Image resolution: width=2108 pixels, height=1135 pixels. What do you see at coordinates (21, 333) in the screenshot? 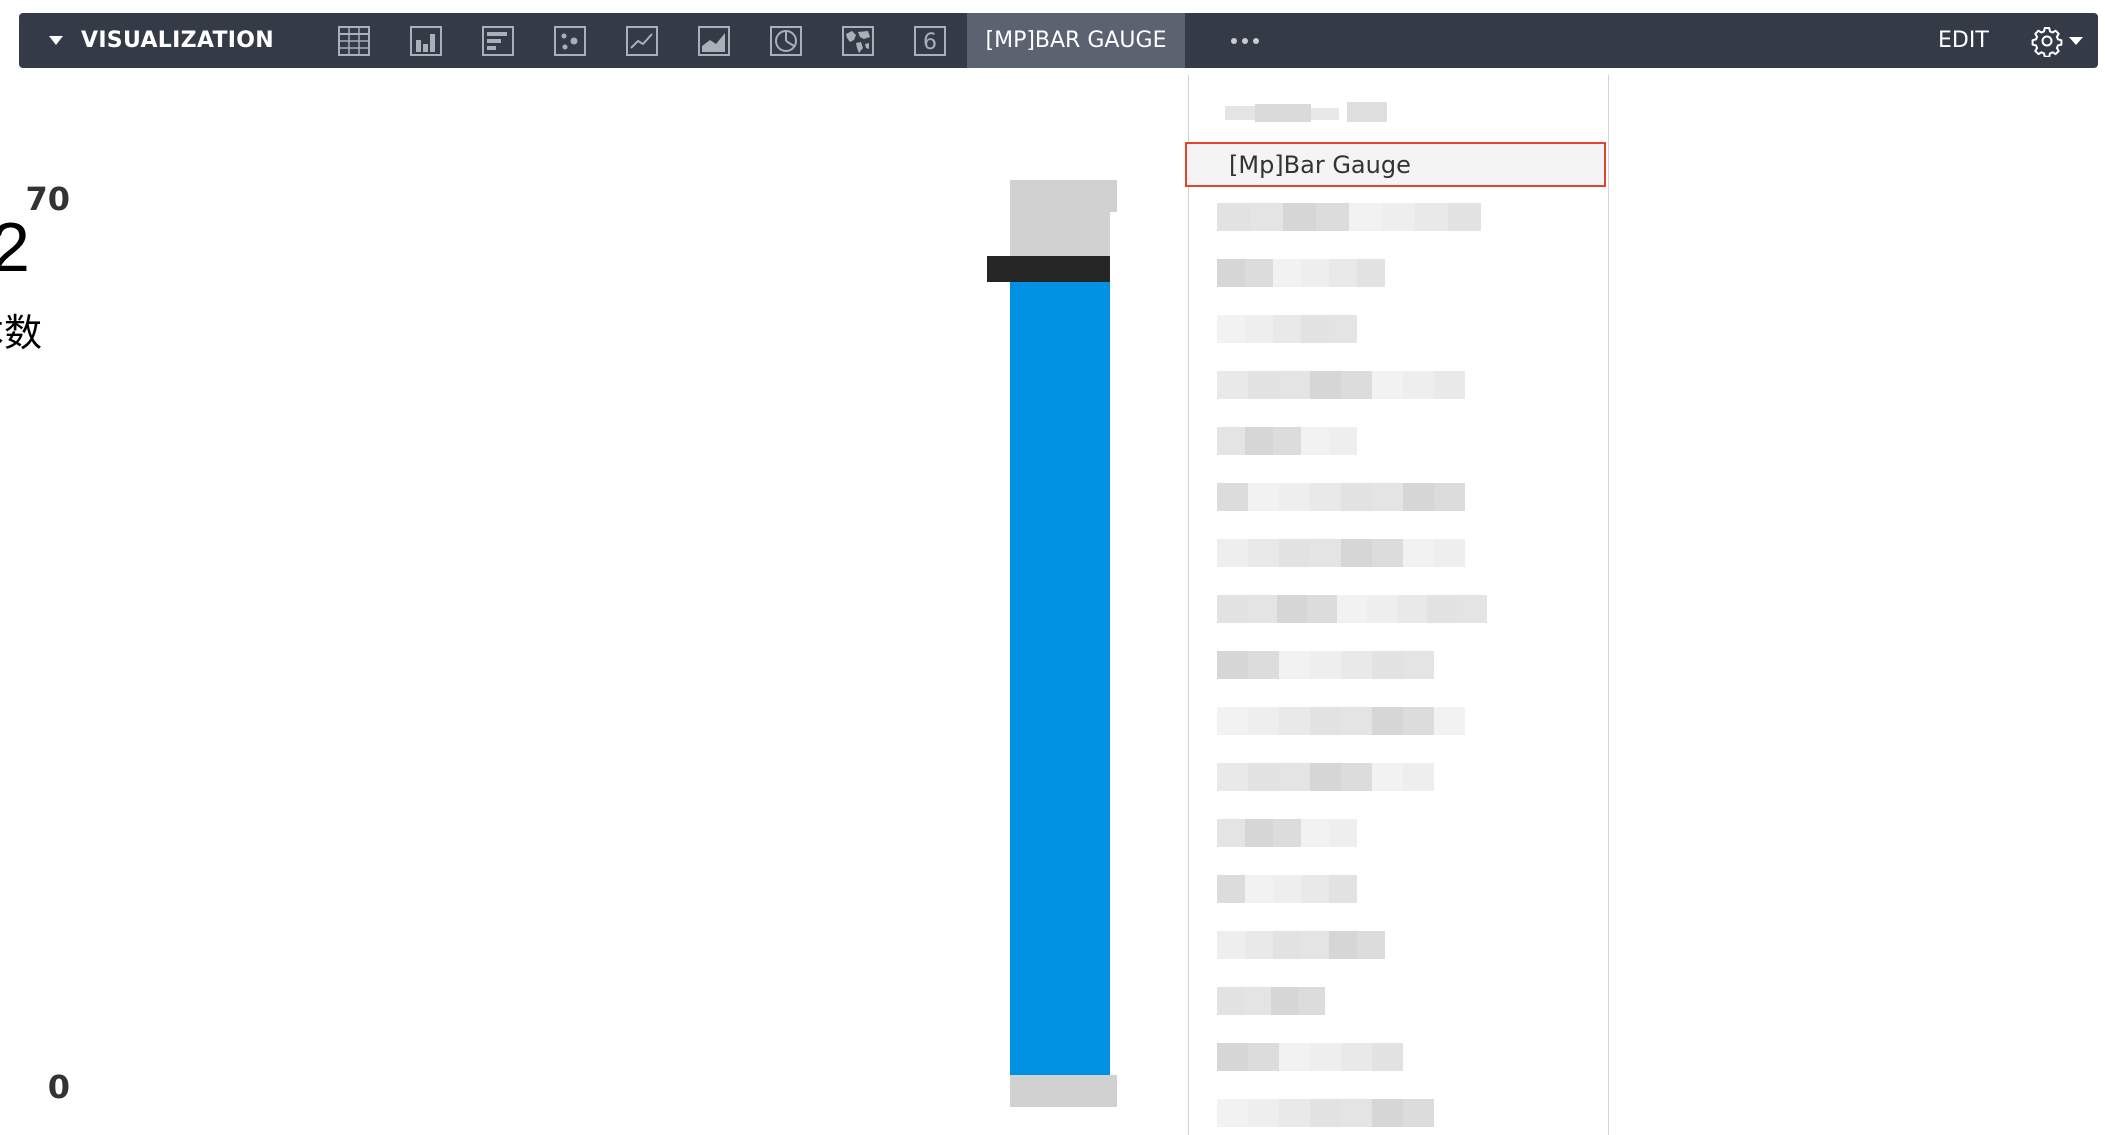
I see `gauge-metric-label: 投稿本数` at bounding box center [21, 333].